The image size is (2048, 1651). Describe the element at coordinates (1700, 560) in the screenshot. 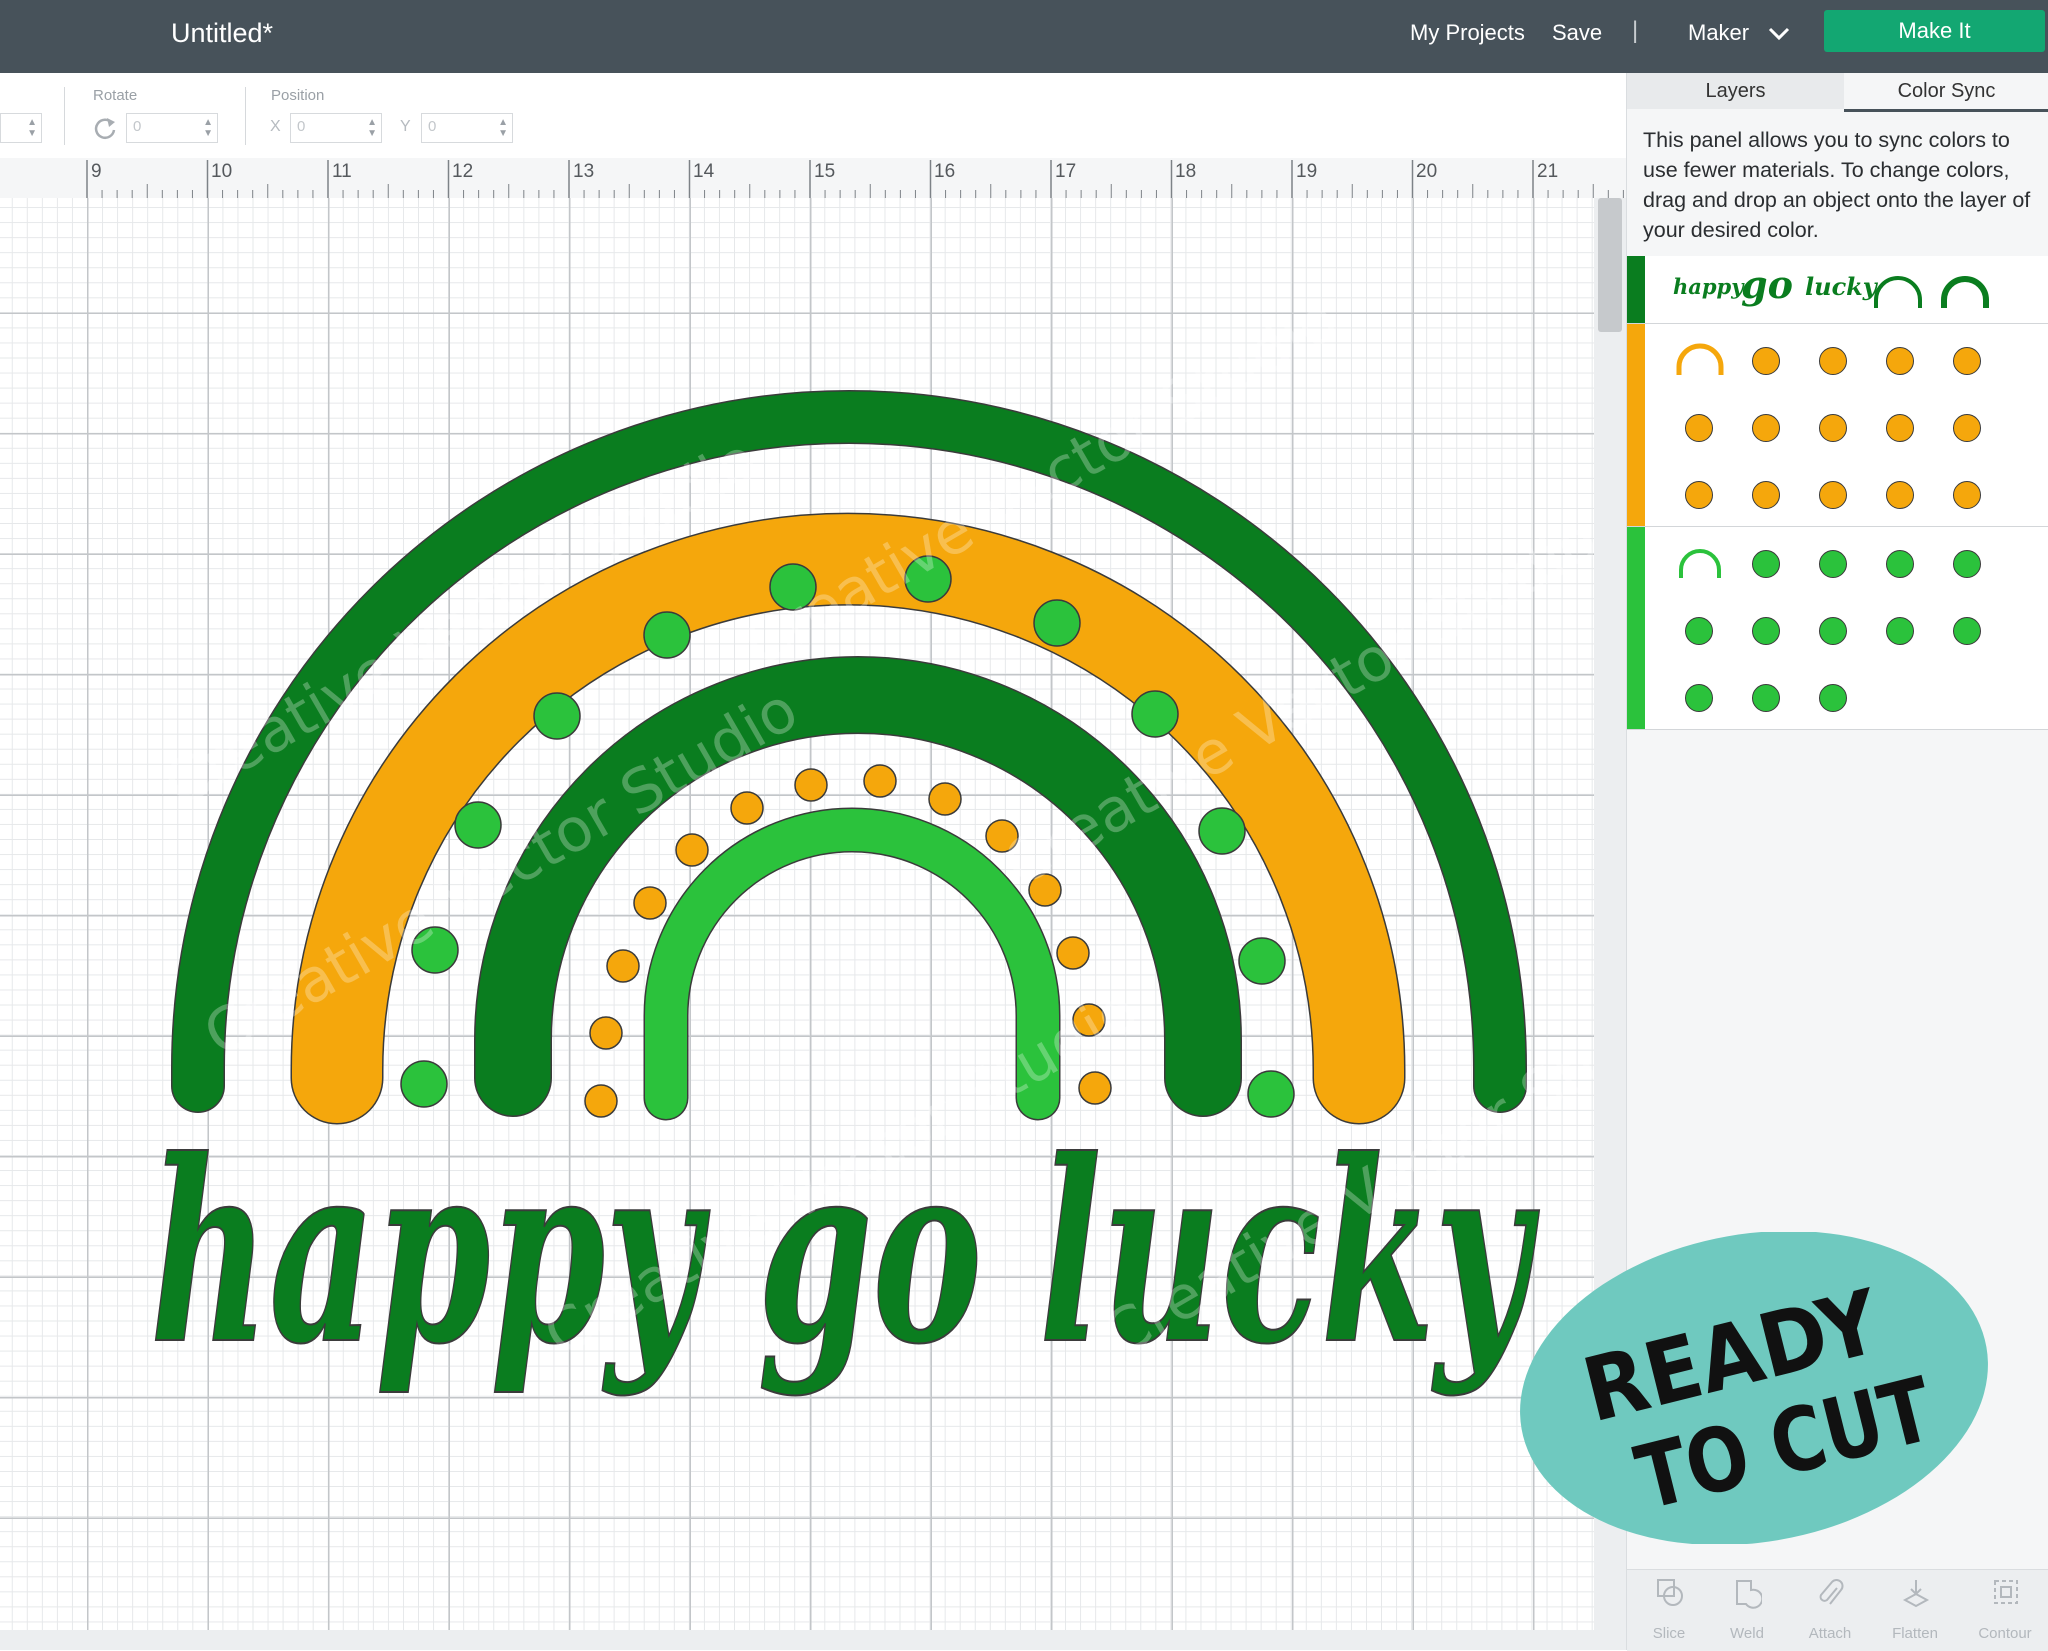

I see `layer-item-inner-arc` at that location.